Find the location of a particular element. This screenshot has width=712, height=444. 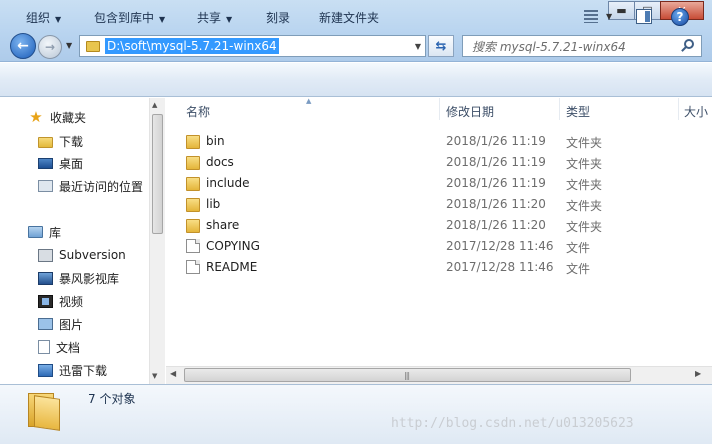

scrollbar-grip-icon: ||| is located at coordinates (407, 375).